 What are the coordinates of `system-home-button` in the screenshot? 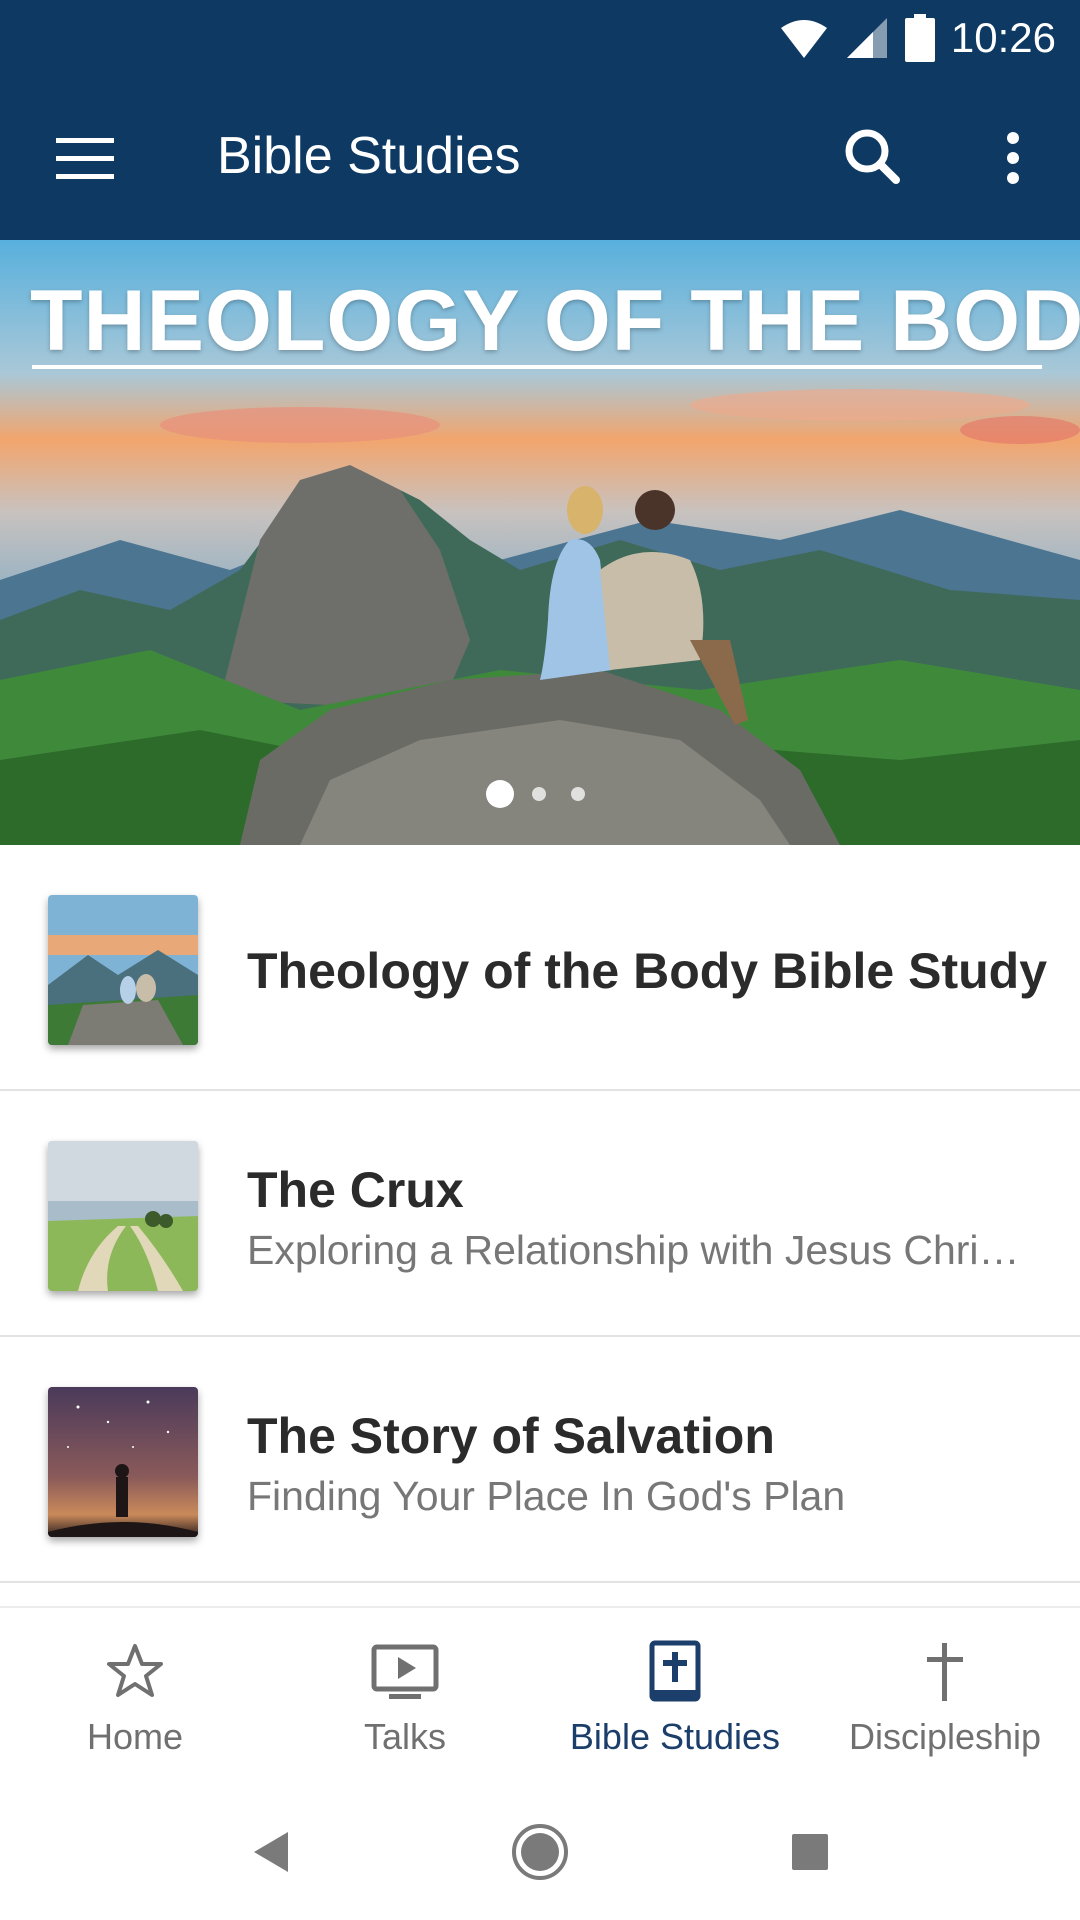 It's located at (540, 1852).